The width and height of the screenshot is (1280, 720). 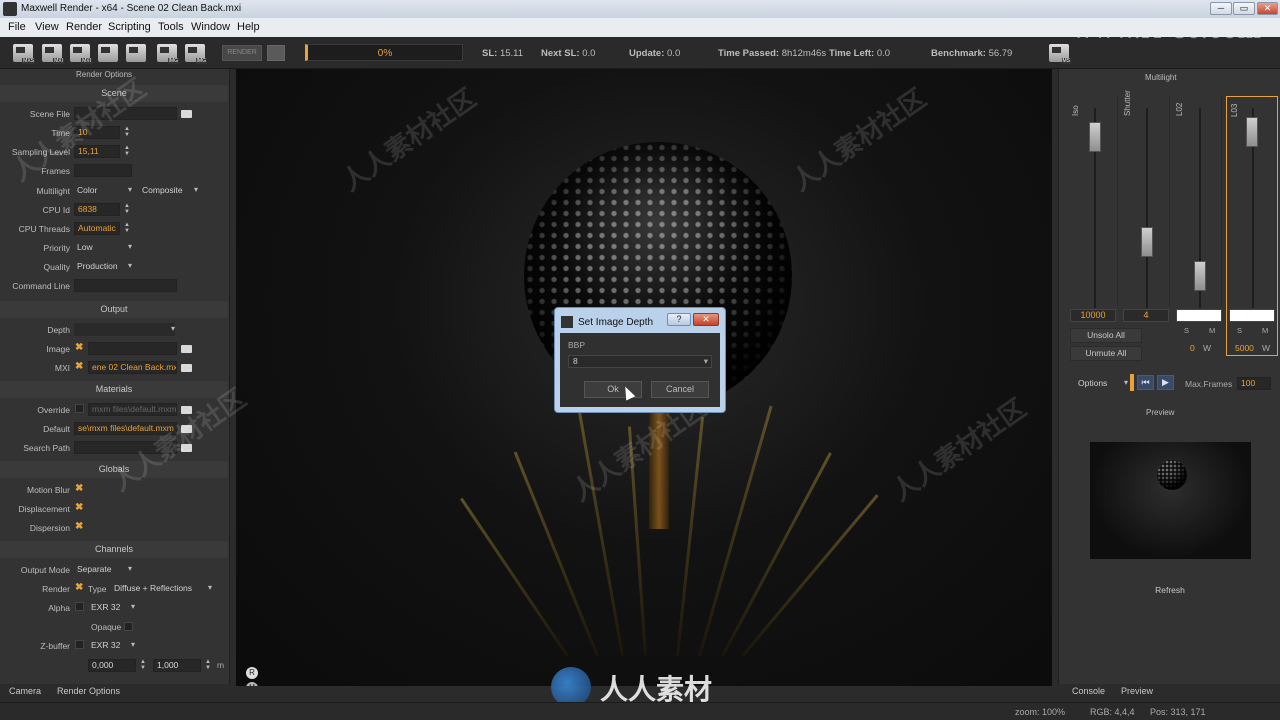 What do you see at coordinates (1200, 276) in the screenshot?
I see `l02-slider-knob` at bounding box center [1200, 276].